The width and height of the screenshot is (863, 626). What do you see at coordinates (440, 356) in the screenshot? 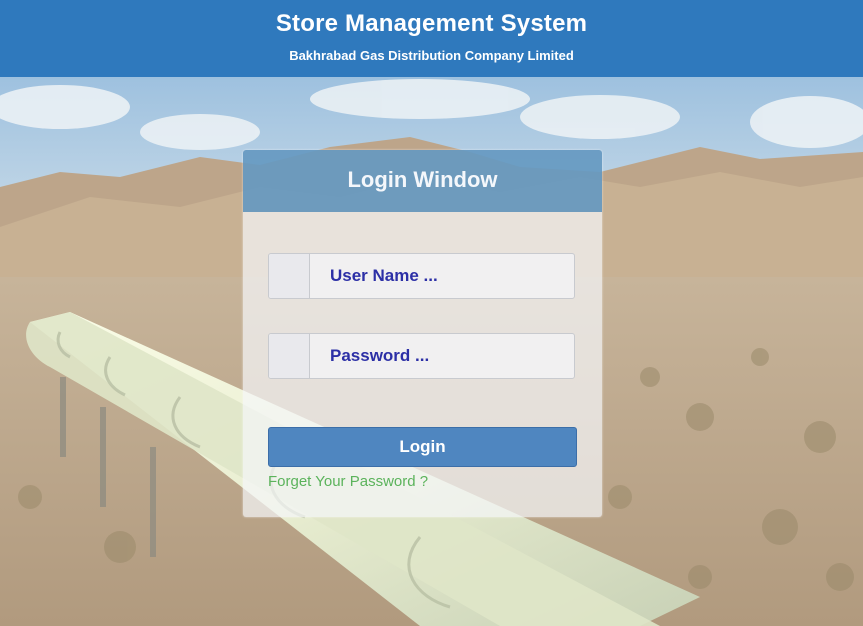
I see `password-input` at bounding box center [440, 356].